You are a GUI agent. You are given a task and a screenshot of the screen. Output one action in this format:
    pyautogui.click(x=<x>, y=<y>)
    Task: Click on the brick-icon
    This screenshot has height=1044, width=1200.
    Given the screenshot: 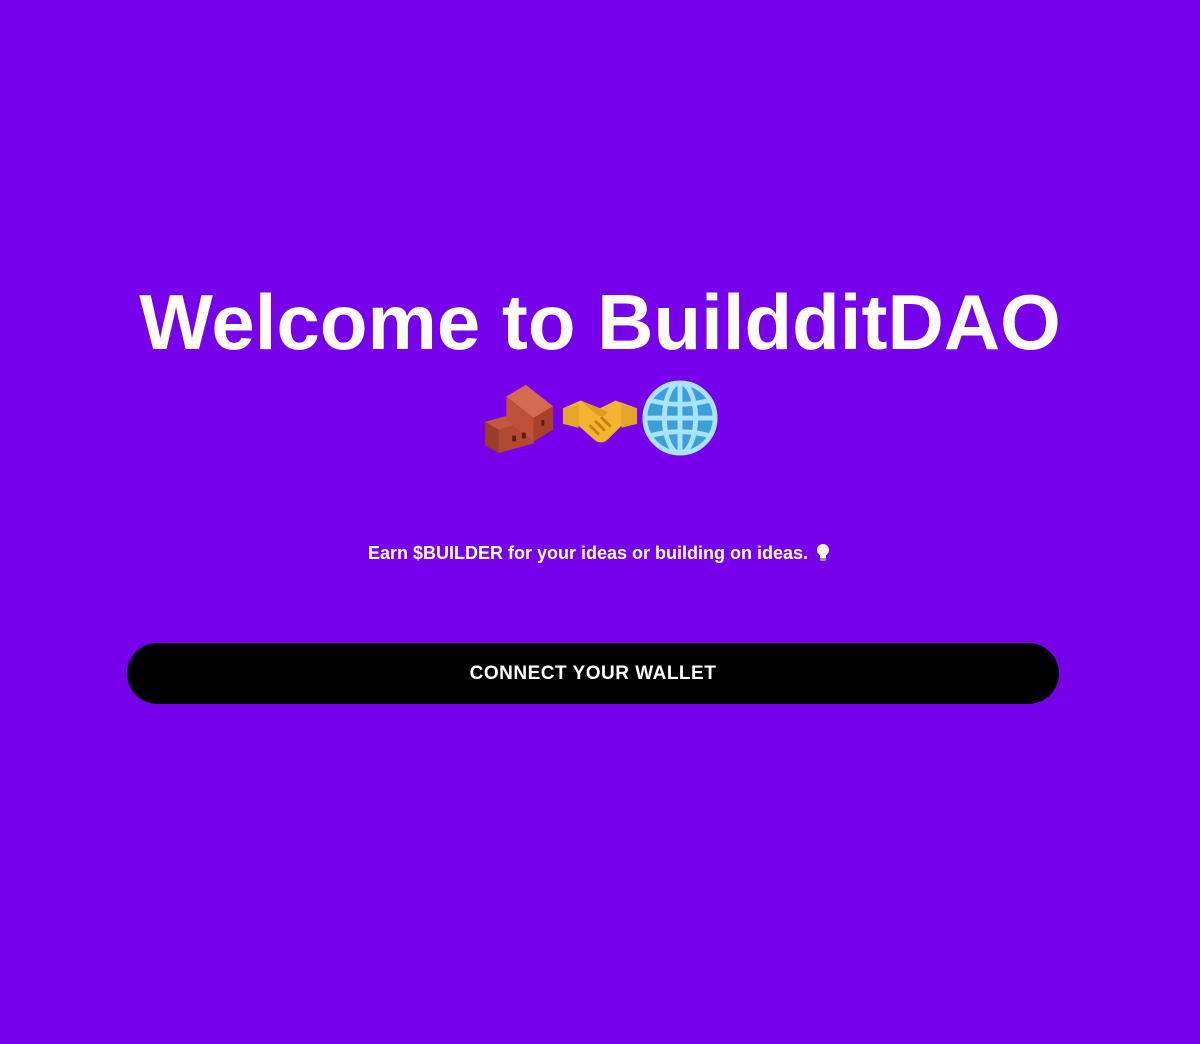 What is the action you would take?
    pyautogui.click(x=520, y=418)
    